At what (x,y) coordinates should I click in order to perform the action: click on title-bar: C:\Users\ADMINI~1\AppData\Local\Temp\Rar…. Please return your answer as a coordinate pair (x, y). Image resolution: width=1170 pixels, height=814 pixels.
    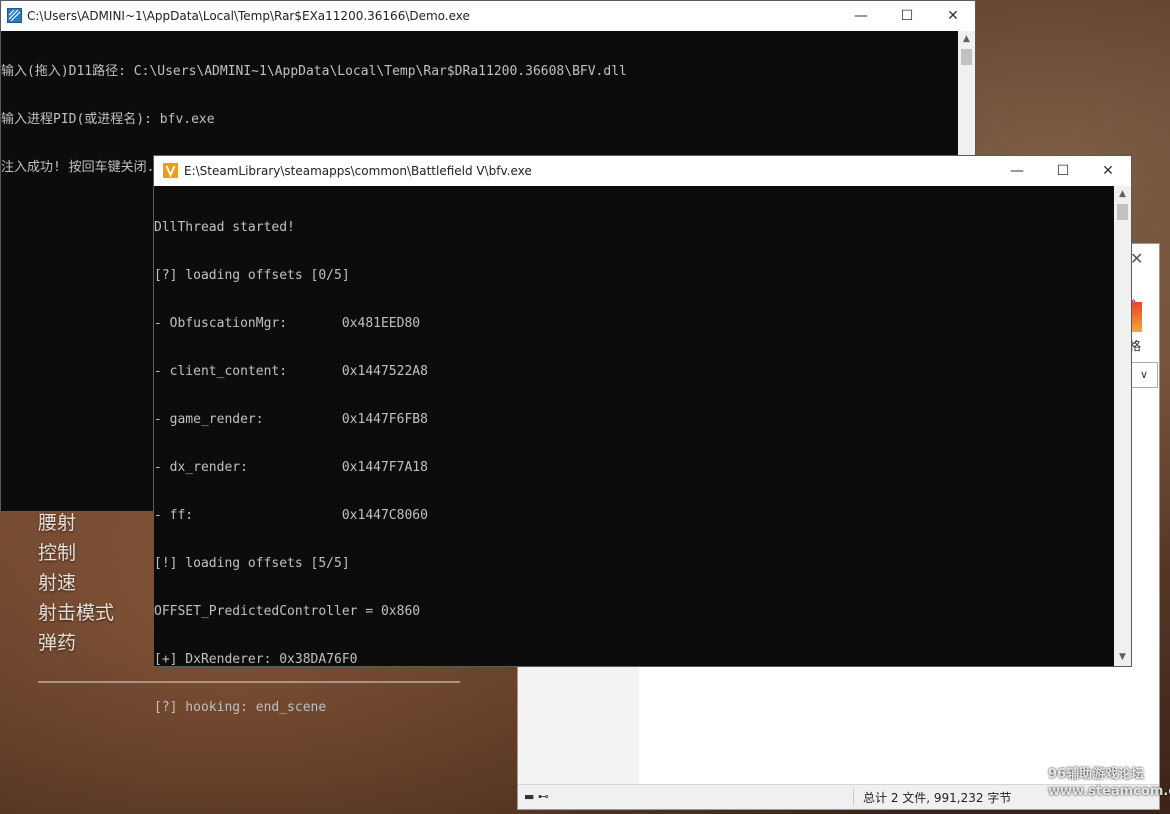
    Looking at the image, I should click on (488, 16).